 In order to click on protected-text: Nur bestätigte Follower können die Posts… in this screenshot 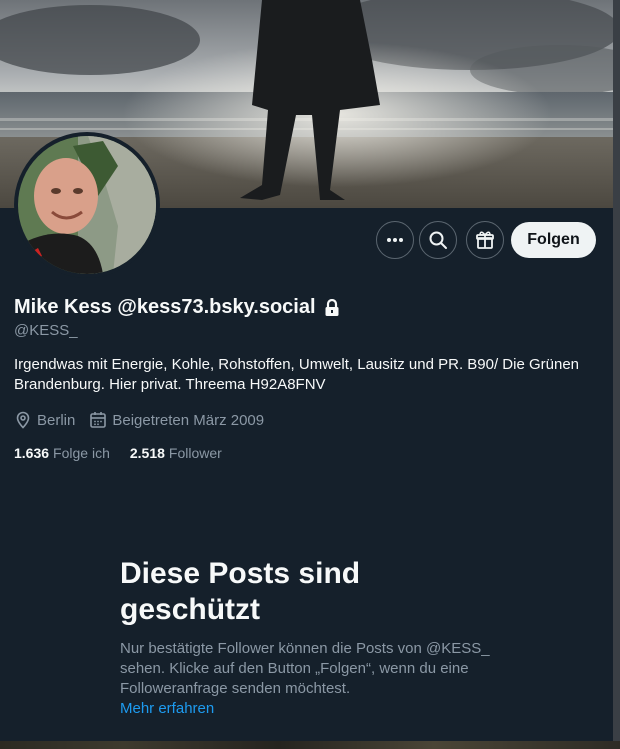, I will do `click(305, 668)`.